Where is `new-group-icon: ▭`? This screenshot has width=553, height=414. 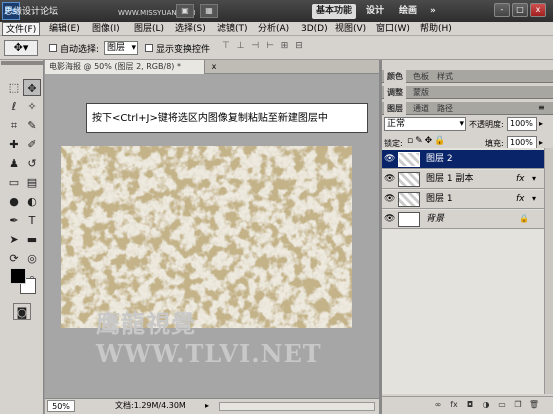 new-group-icon: ▭ is located at coordinates (502, 404).